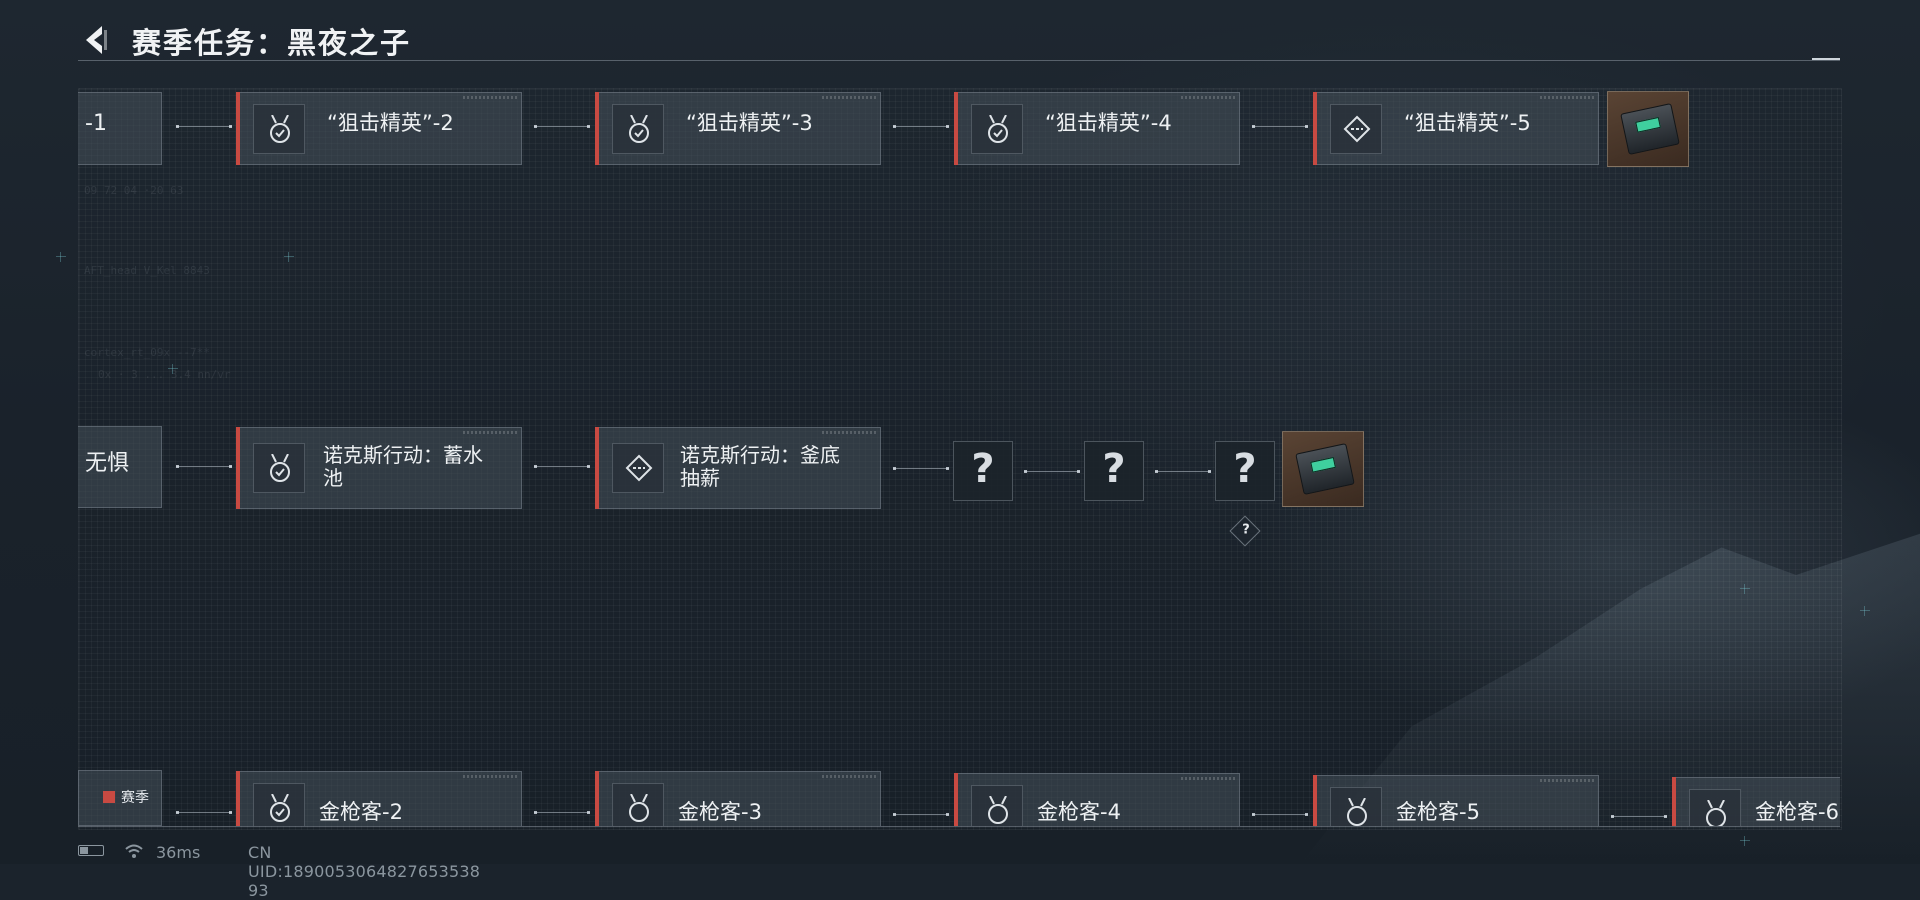 This screenshot has width=1920, height=900. I want to click on locked-task-3: ?, so click(1245, 471).